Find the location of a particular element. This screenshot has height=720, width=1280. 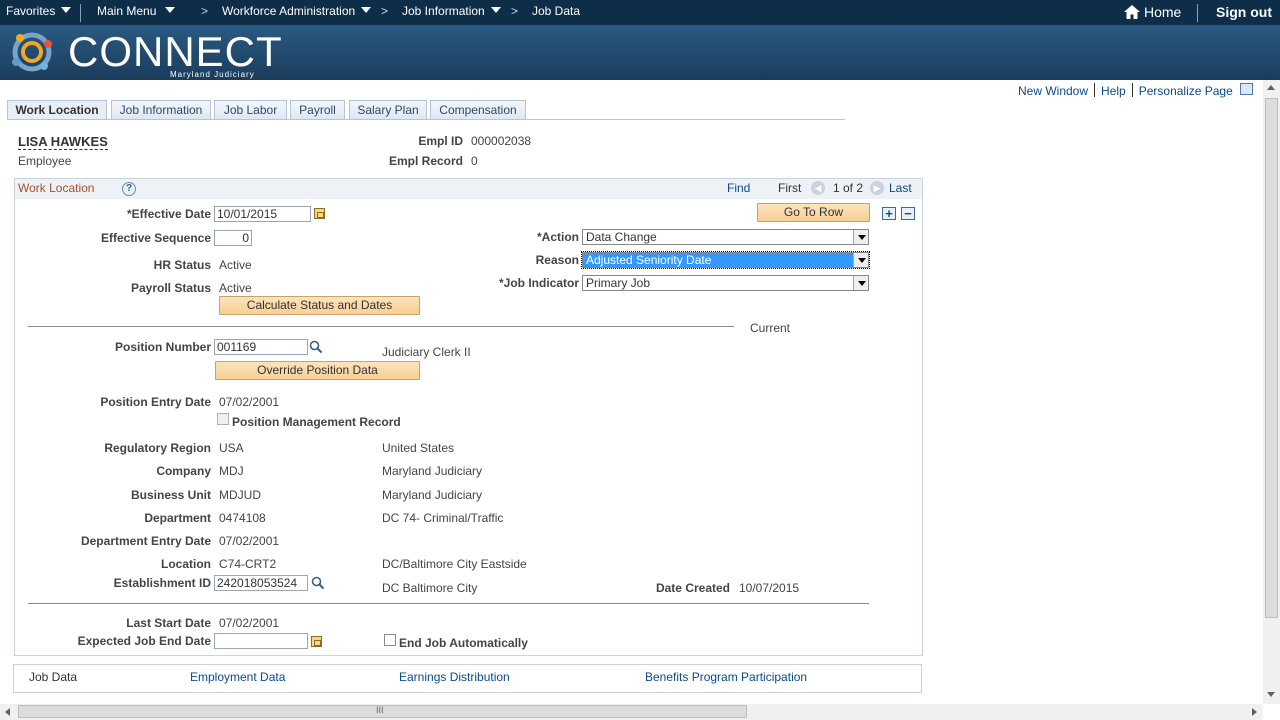

breadcrumb-job-information: Job Information is located at coordinates (451, 11).